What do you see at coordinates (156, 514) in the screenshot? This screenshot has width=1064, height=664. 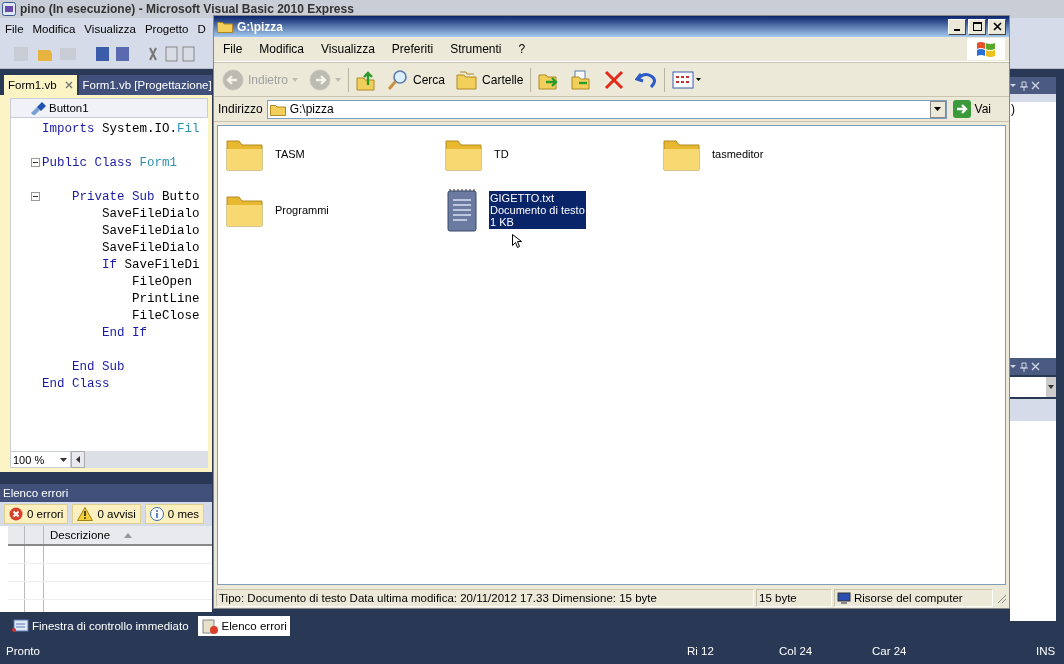 I see `info-icon` at bounding box center [156, 514].